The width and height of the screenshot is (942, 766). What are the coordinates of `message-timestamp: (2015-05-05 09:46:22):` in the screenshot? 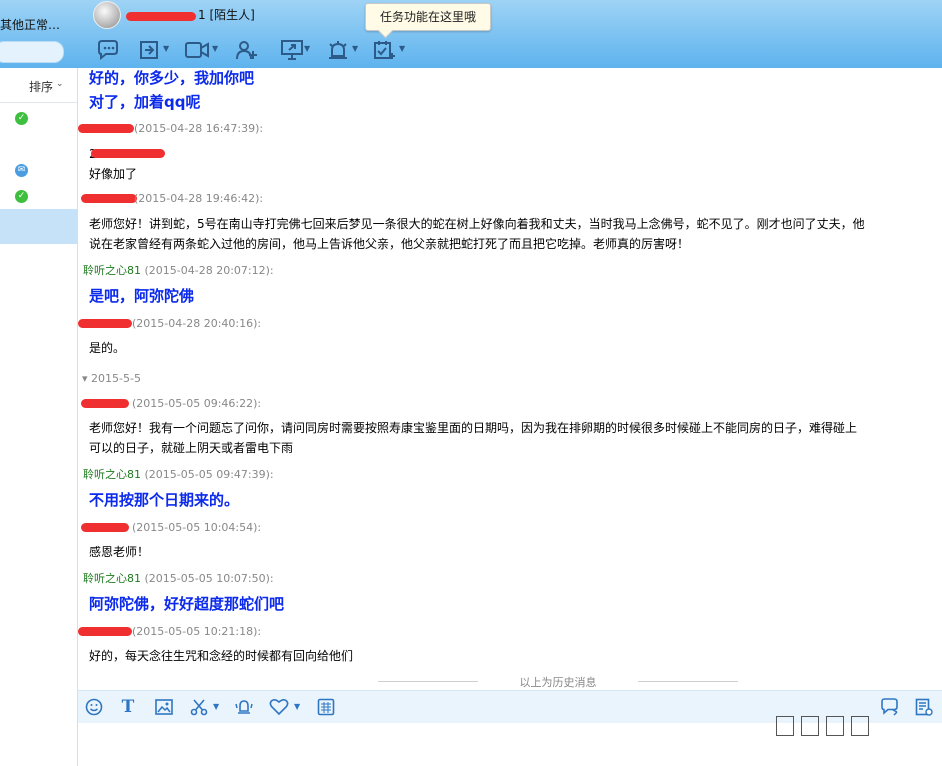 It's located at (197, 403).